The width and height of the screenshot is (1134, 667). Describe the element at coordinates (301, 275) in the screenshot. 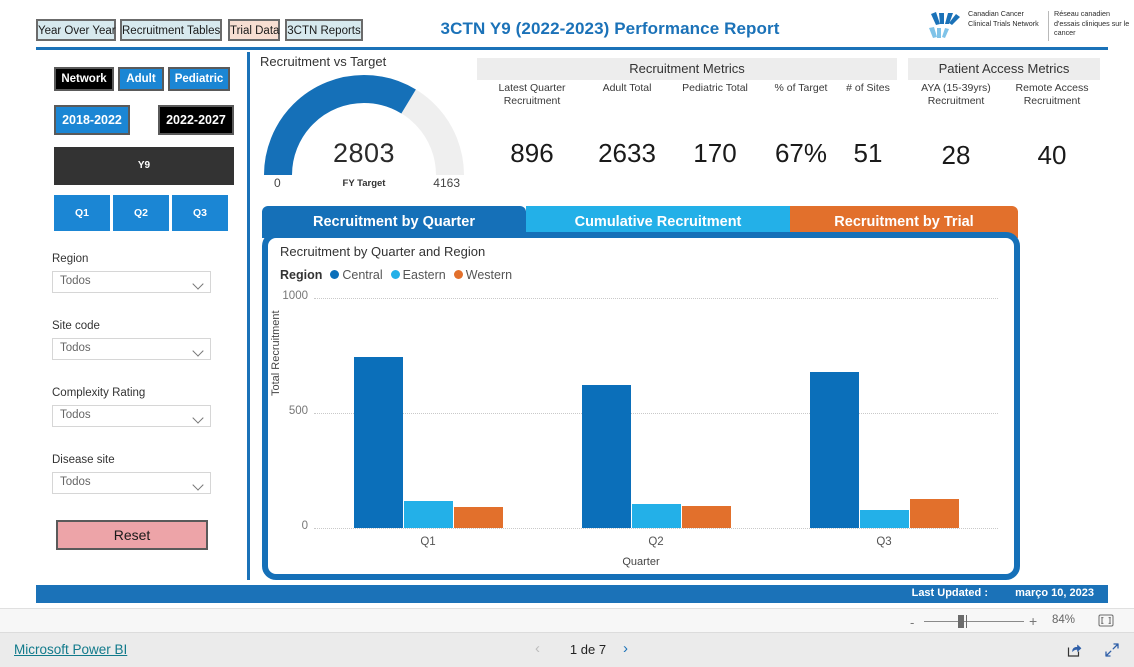

I see `legend-title: Region` at that location.